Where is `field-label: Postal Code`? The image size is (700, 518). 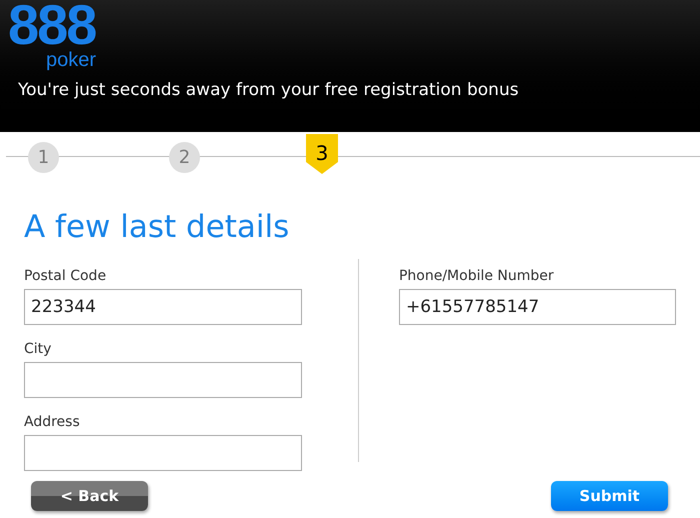
field-label: Postal Code is located at coordinates (66, 276).